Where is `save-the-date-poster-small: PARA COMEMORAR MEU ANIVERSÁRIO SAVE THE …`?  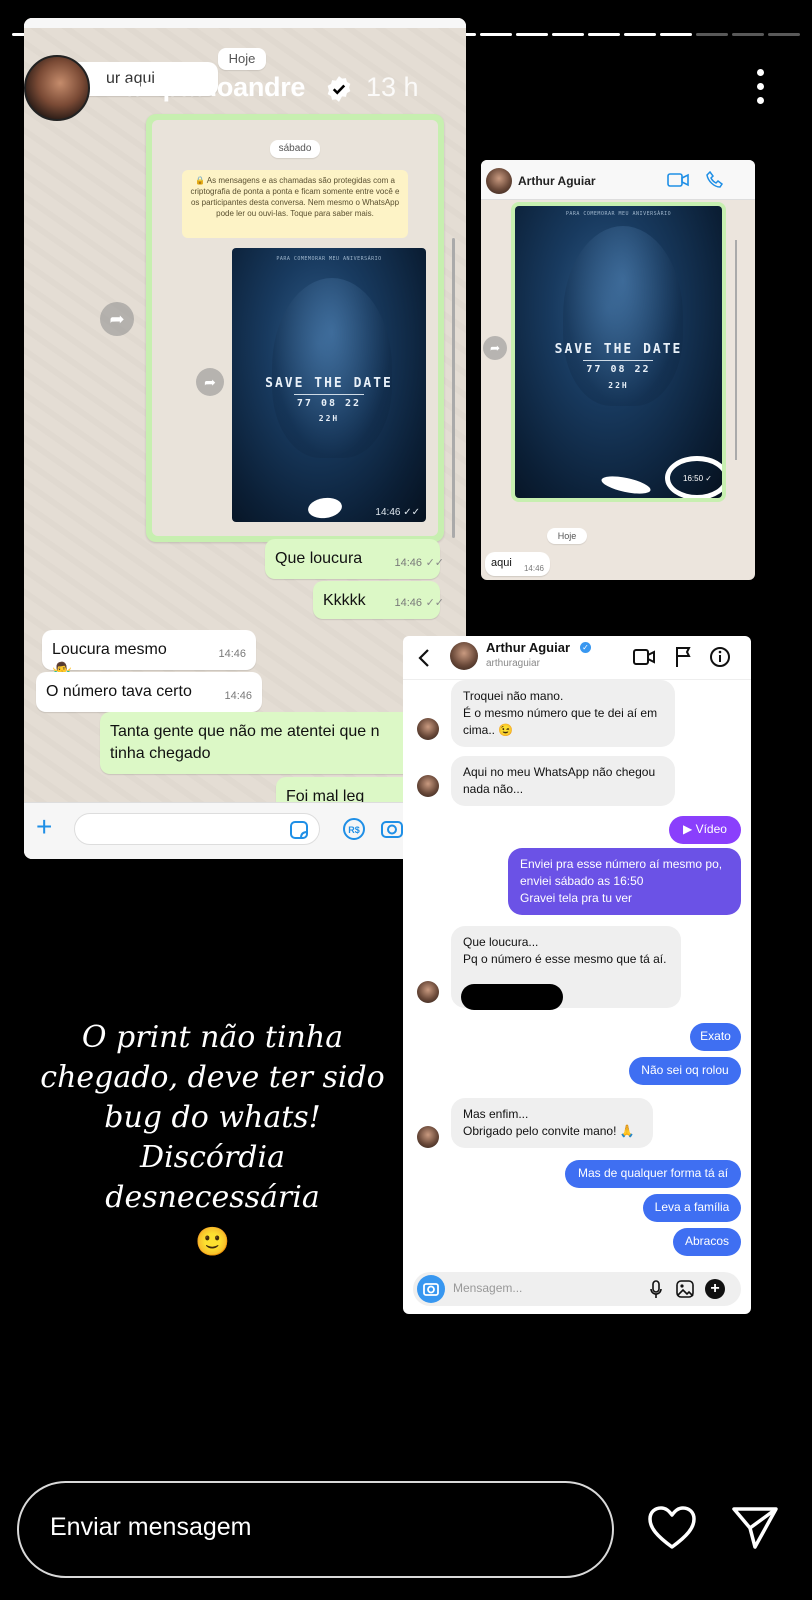
save-the-date-poster-small: PARA COMEMORAR MEU ANIVERSÁRIO SAVE THE … is located at coordinates (618, 352).